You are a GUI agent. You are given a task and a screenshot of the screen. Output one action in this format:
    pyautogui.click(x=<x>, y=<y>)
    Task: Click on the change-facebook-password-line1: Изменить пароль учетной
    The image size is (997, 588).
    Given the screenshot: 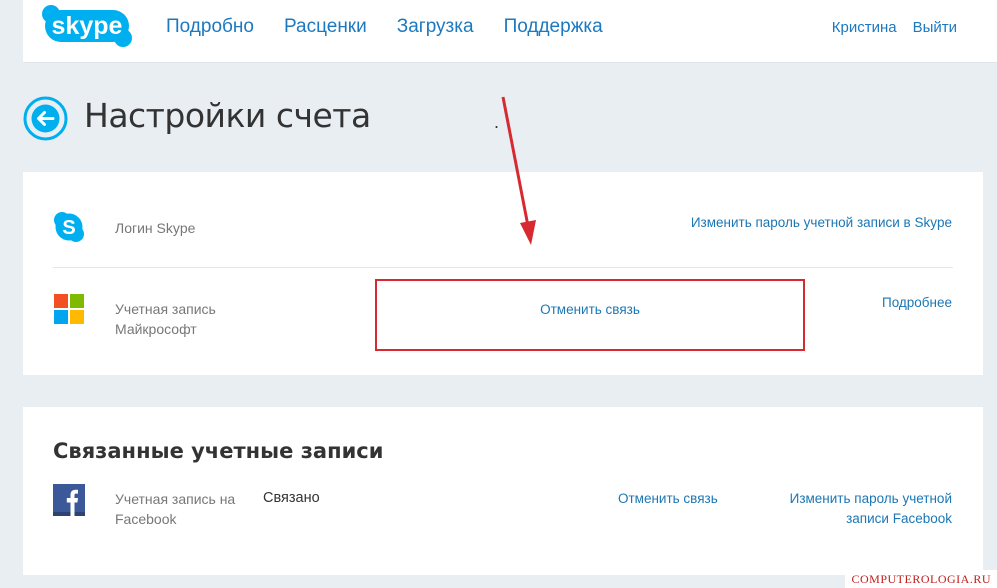 What is the action you would take?
    pyautogui.click(x=870, y=498)
    